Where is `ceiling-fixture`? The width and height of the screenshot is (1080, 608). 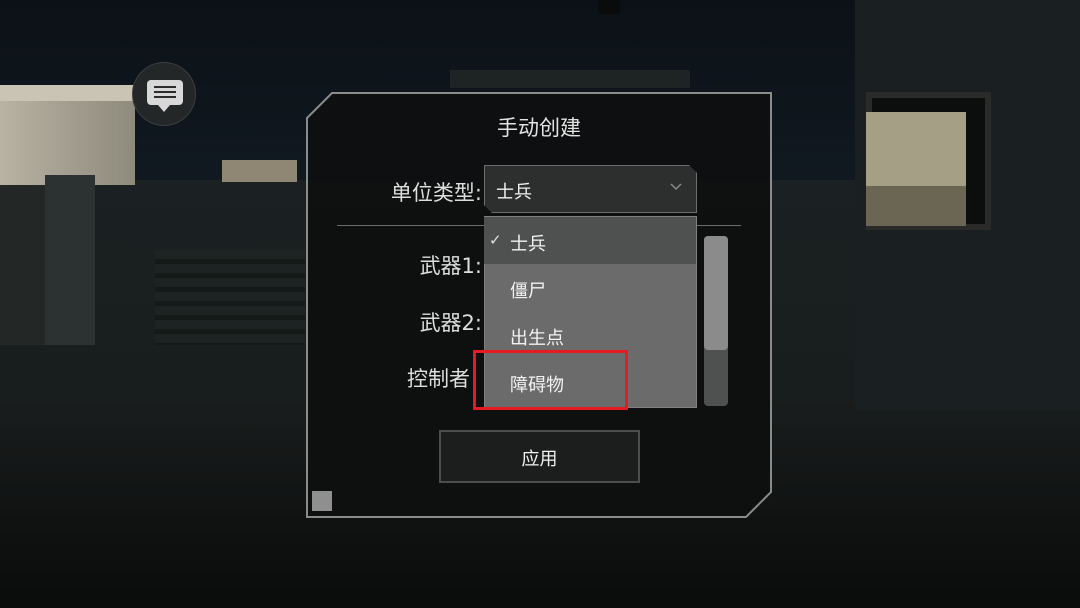
ceiling-fixture is located at coordinates (609, 7).